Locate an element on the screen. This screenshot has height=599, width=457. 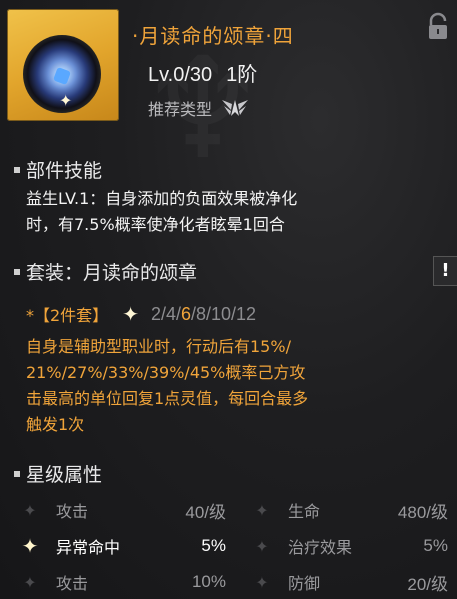
count-part: 2/4/ is located at coordinates (165, 313).